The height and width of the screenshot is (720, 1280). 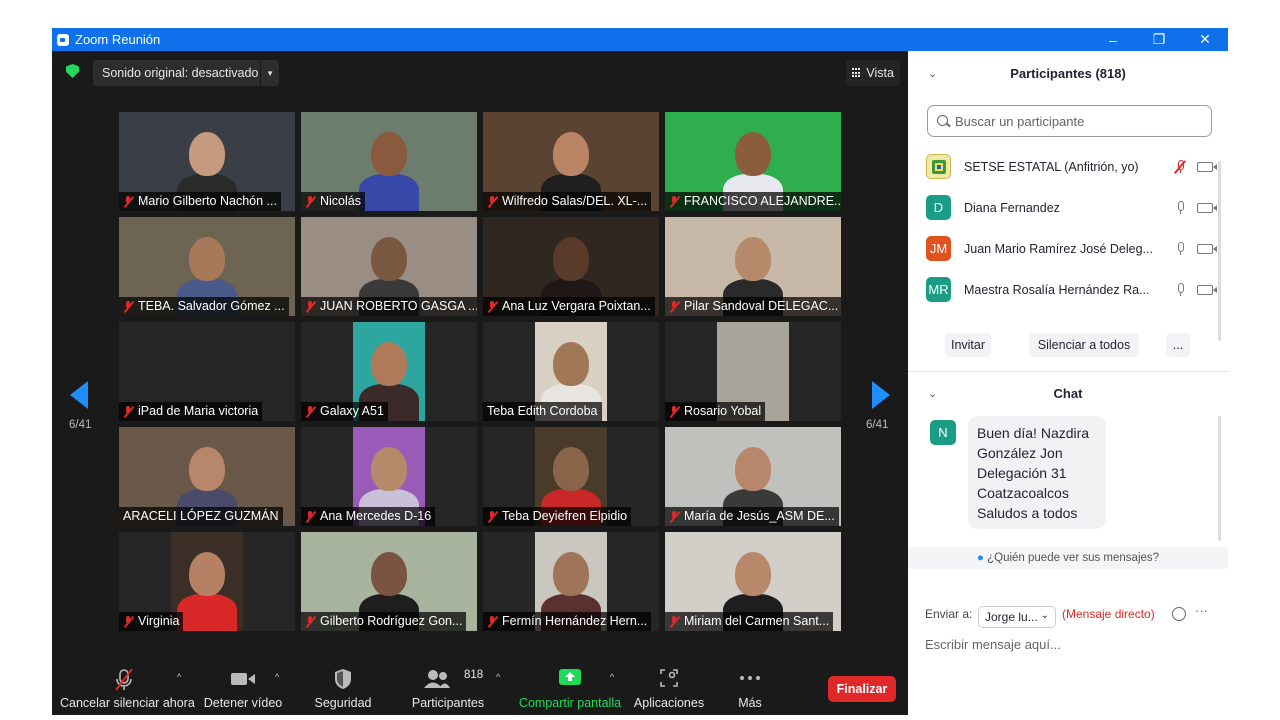 I want to click on next-page-arrow-icon, so click(x=881, y=395).